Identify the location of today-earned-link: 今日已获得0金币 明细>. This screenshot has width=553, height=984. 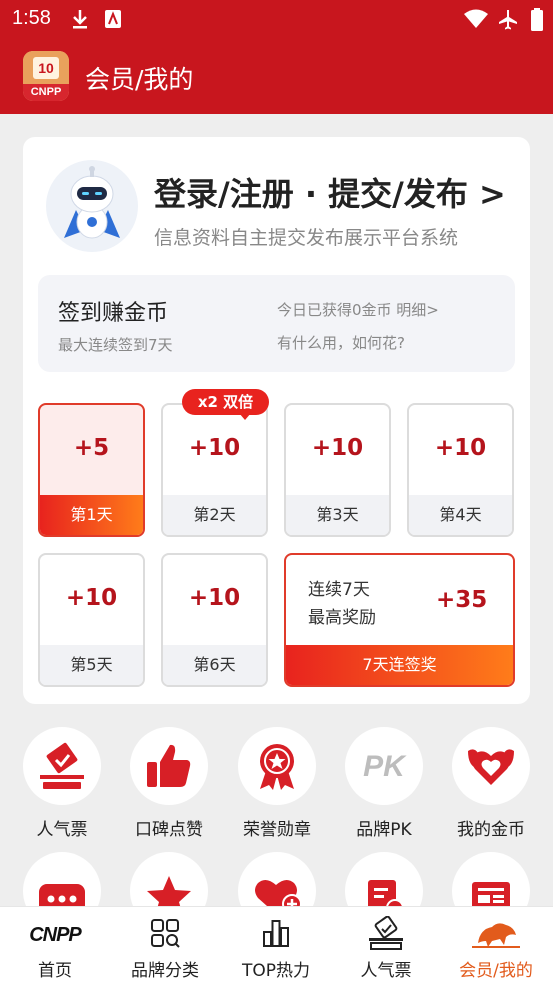
(358, 309).